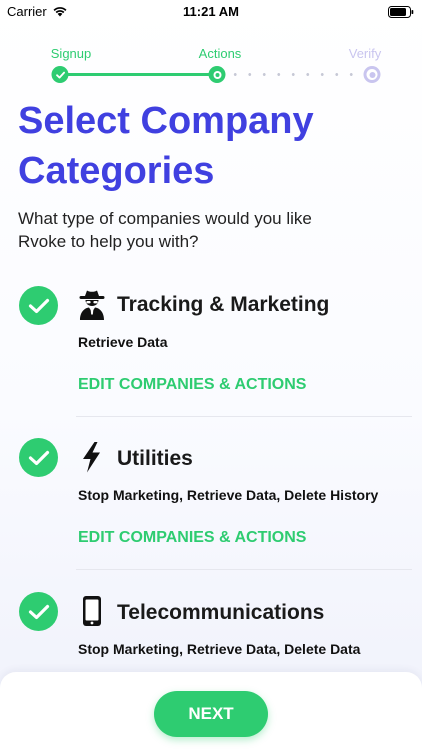  I want to click on status-time: 11:21 AM, so click(211, 11).